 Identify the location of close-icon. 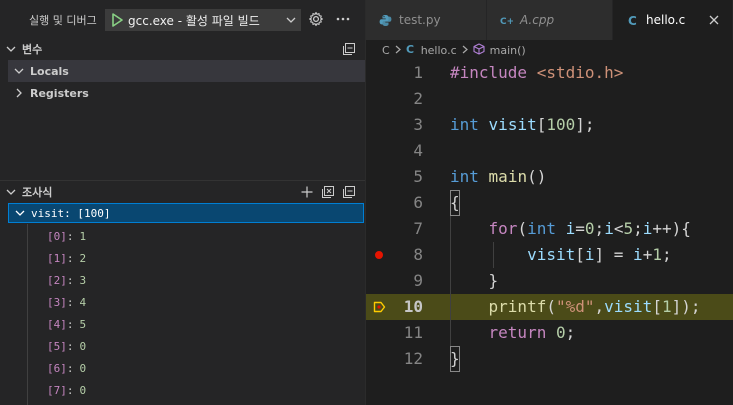
(714, 20).